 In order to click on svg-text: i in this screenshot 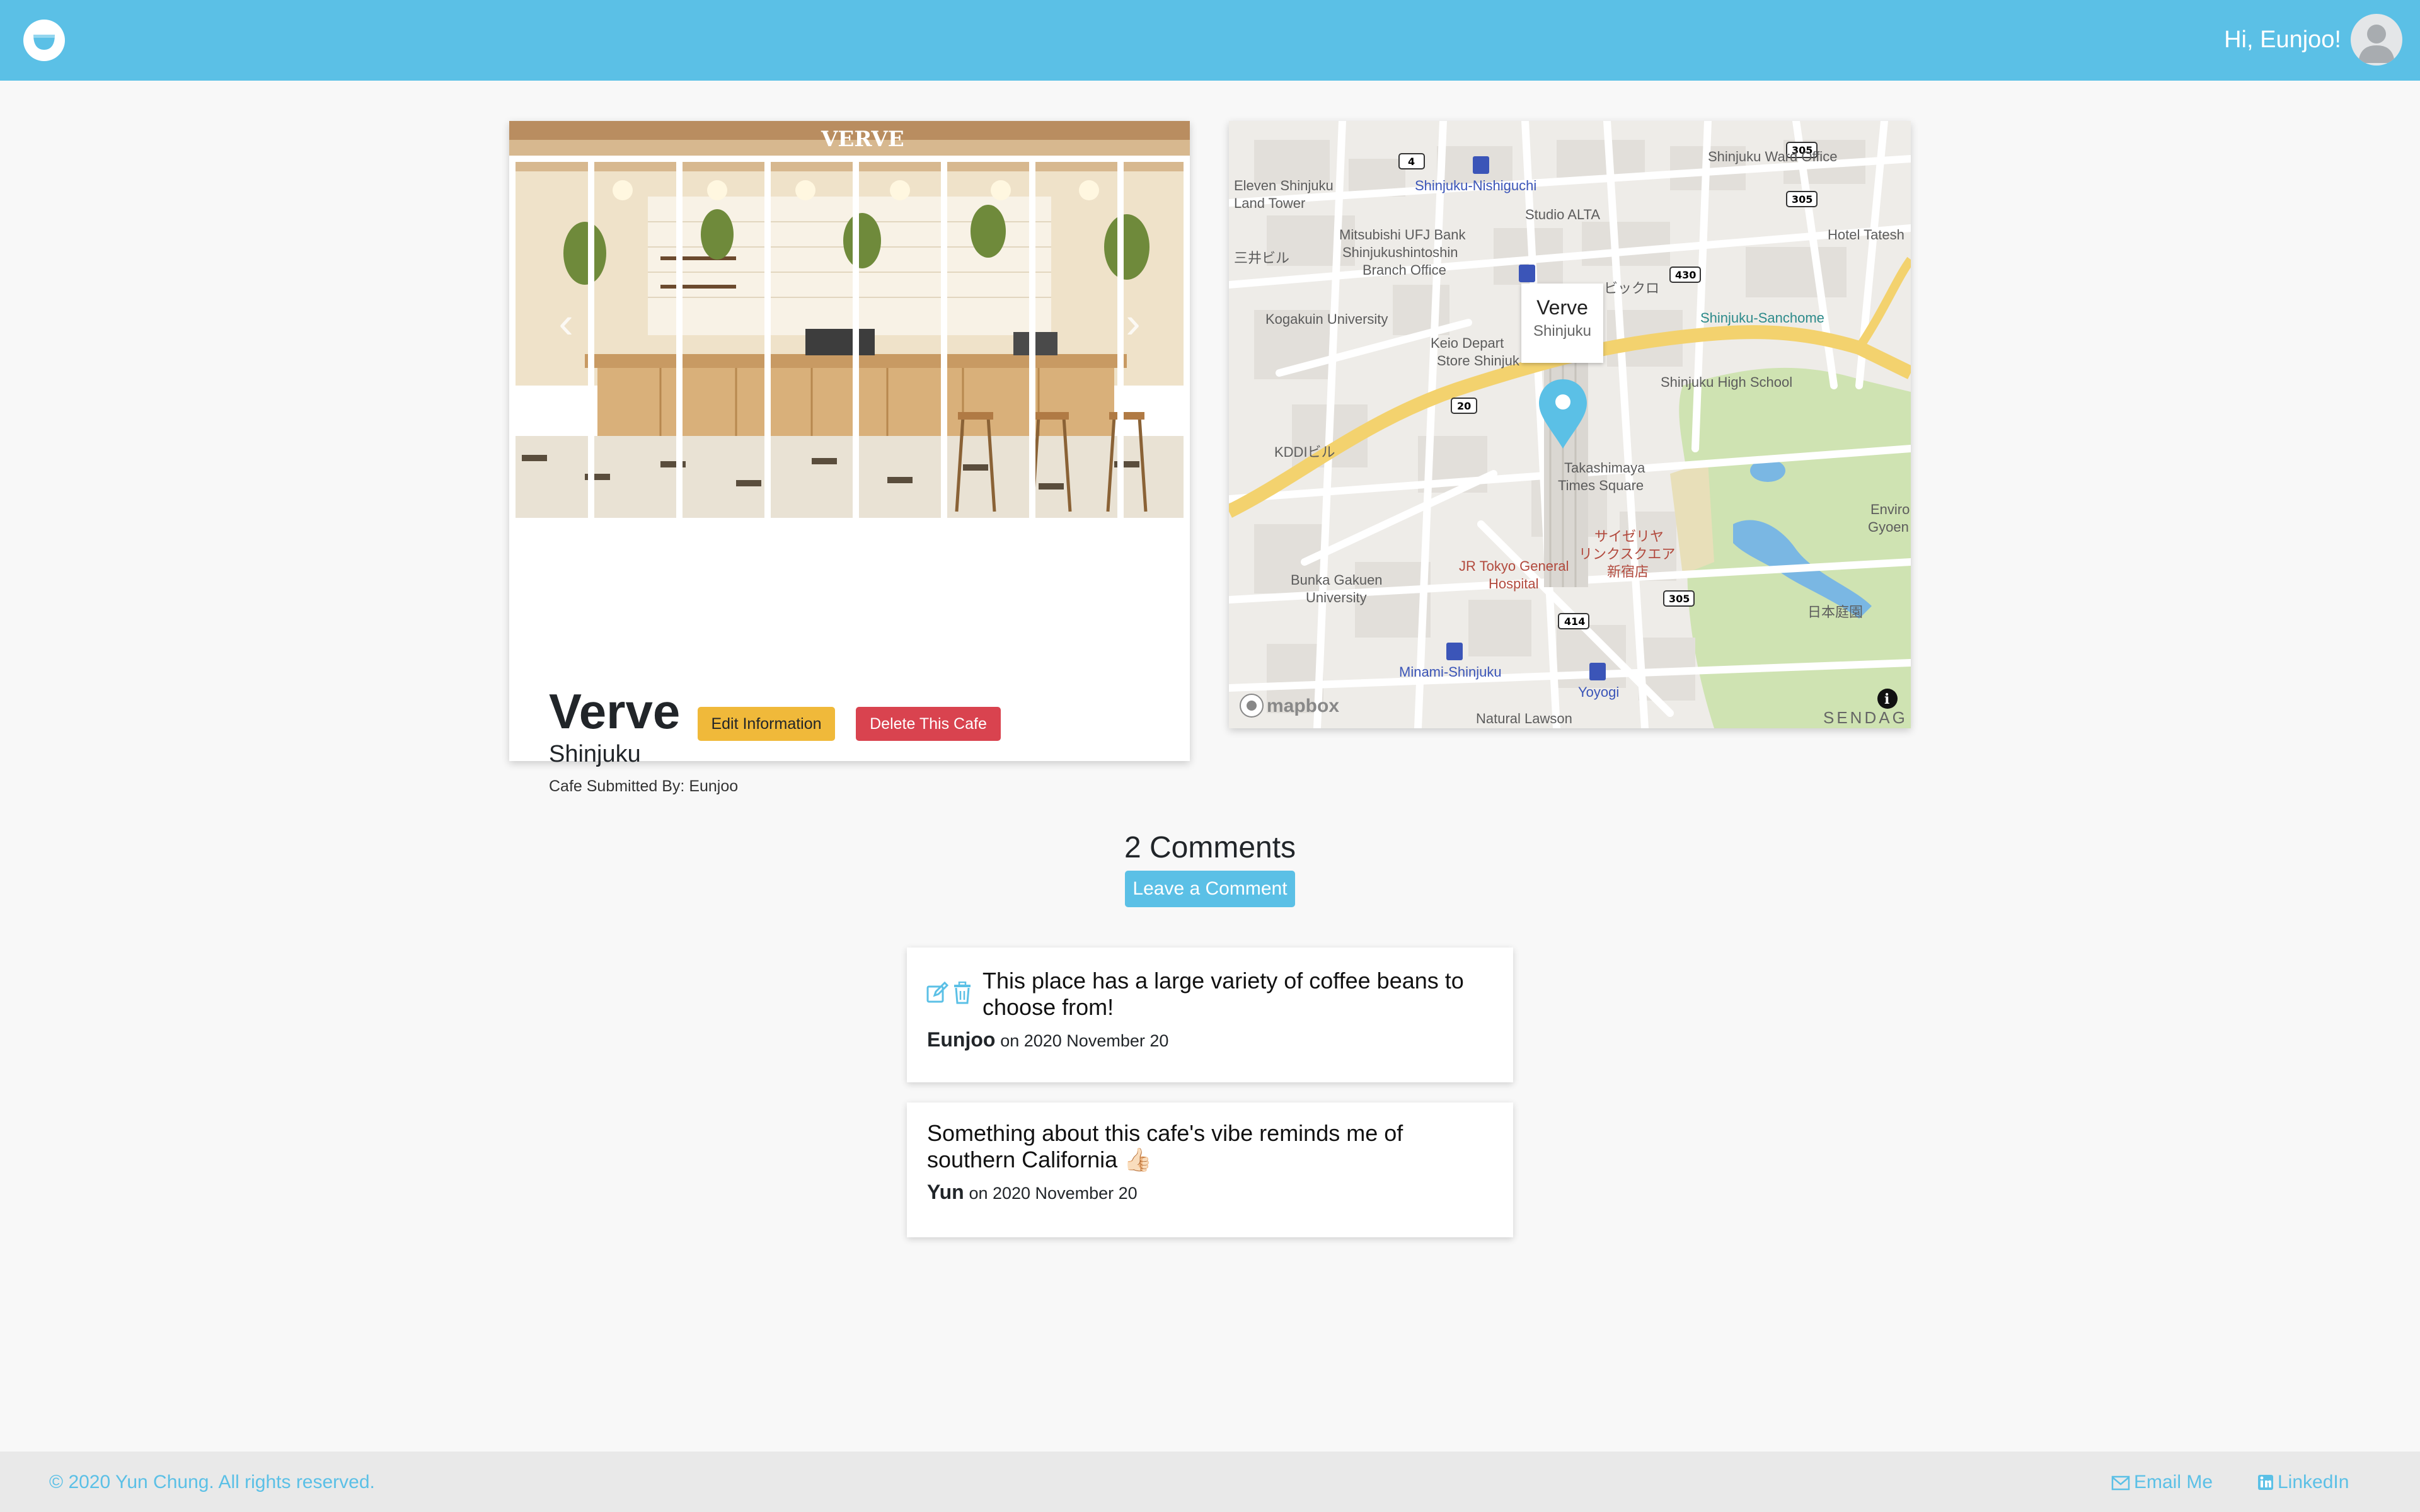, I will do `click(1887, 699)`.